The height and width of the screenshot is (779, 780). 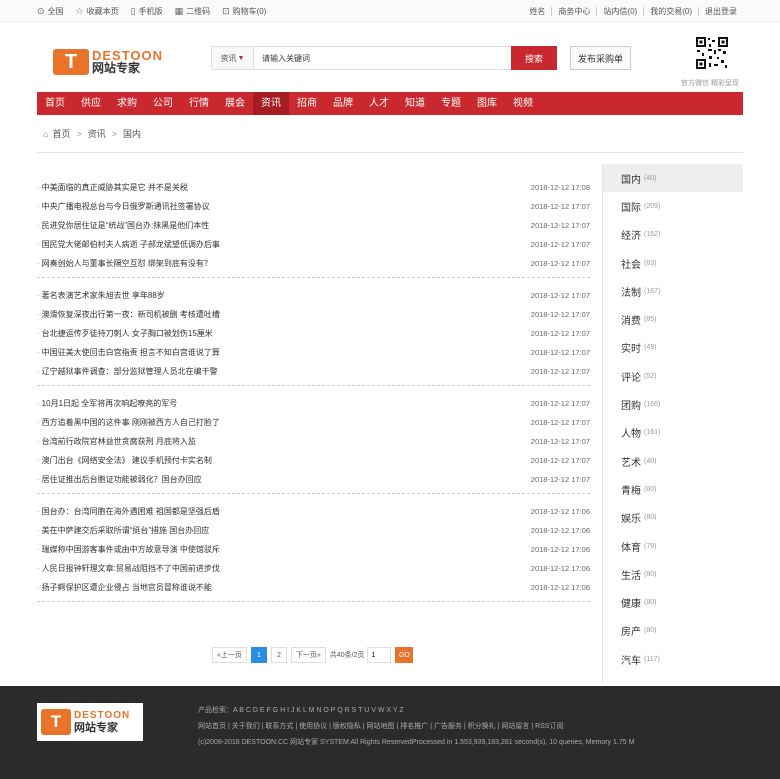 I want to click on nav-item-10: 知道, so click(x=415, y=103).